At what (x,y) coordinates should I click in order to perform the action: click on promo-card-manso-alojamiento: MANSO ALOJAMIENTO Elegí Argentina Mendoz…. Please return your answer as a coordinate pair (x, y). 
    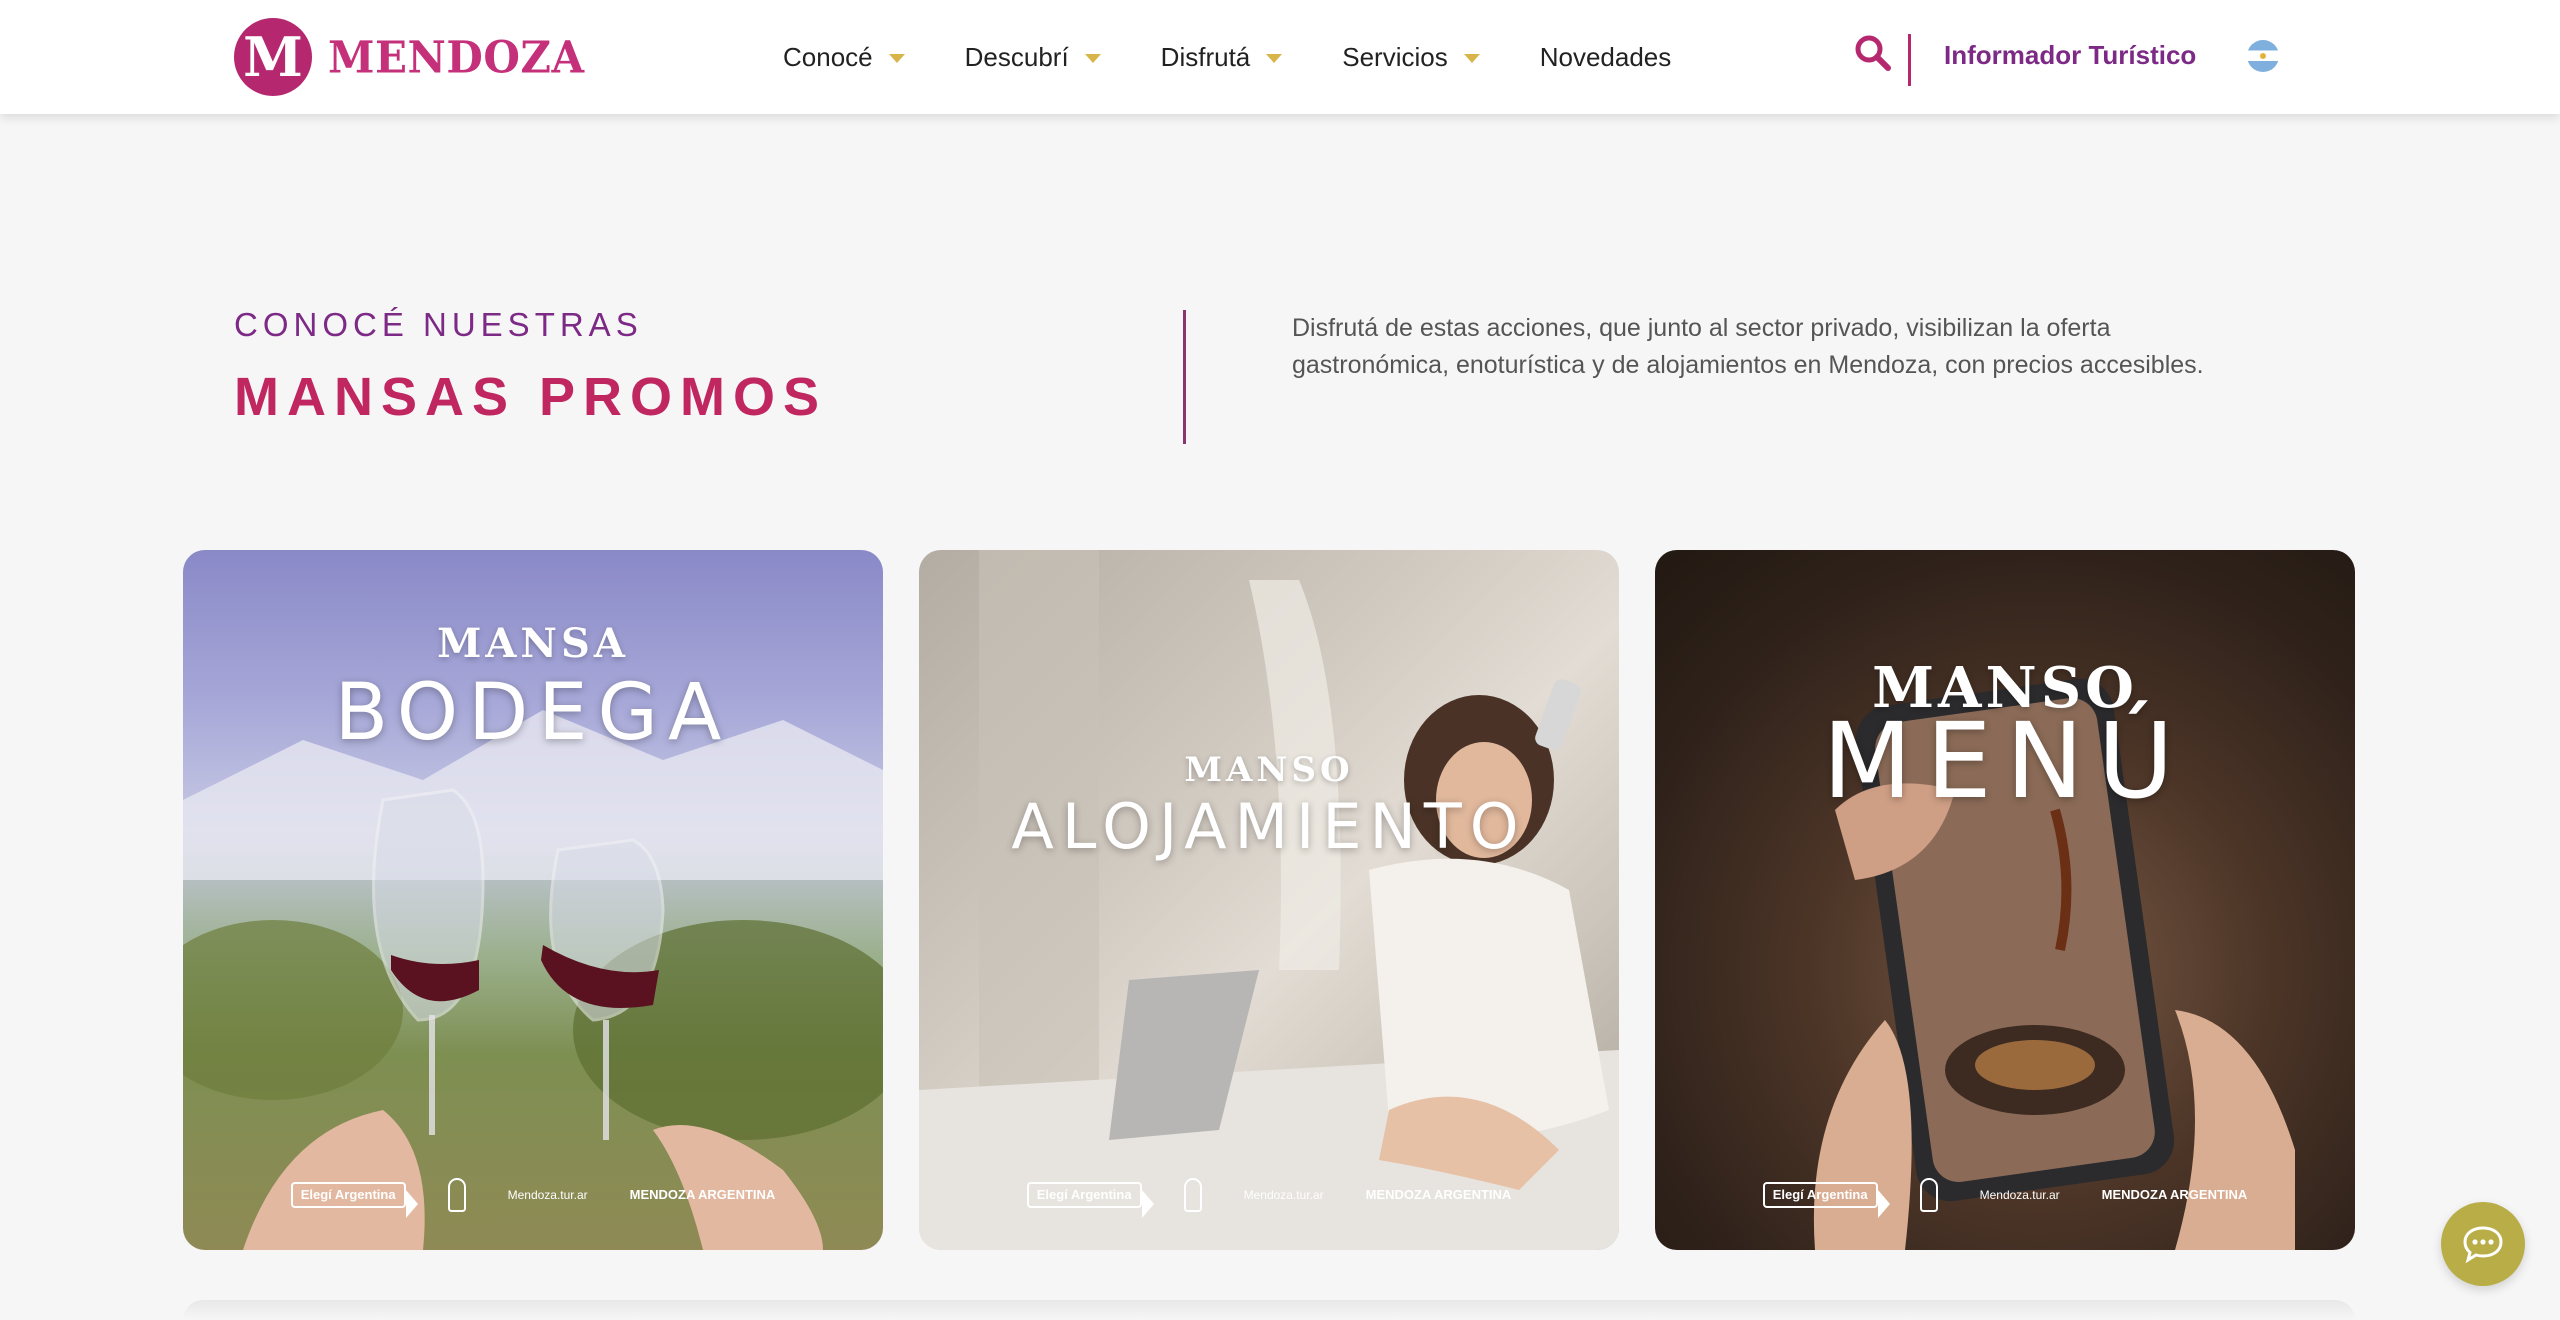
    Looking at the image, I should click on (1269, 900).